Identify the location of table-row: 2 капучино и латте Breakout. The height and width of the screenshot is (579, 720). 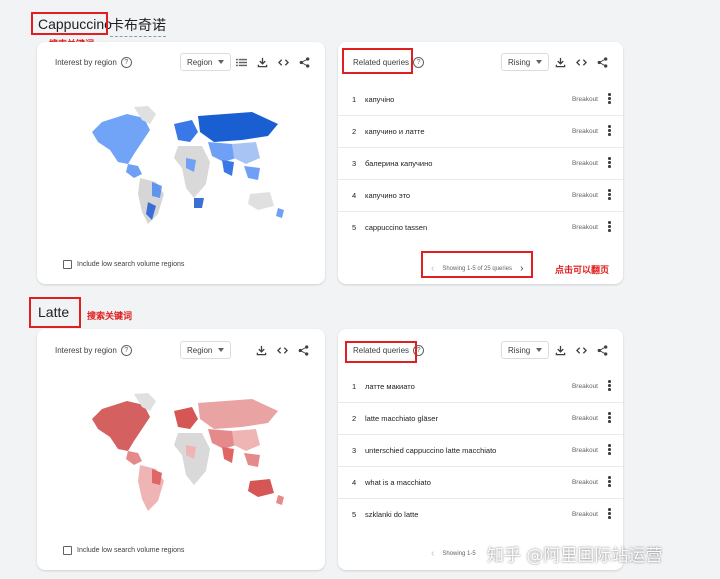
(480, 132).